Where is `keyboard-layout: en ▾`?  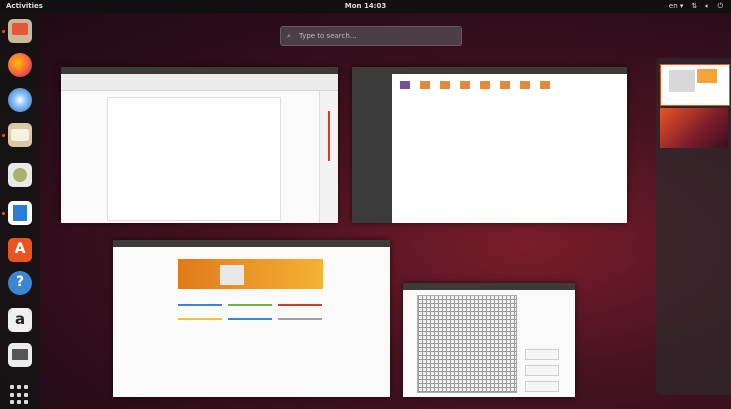
keyboard-layout: en ▾ is located at coordinates (676, 6).